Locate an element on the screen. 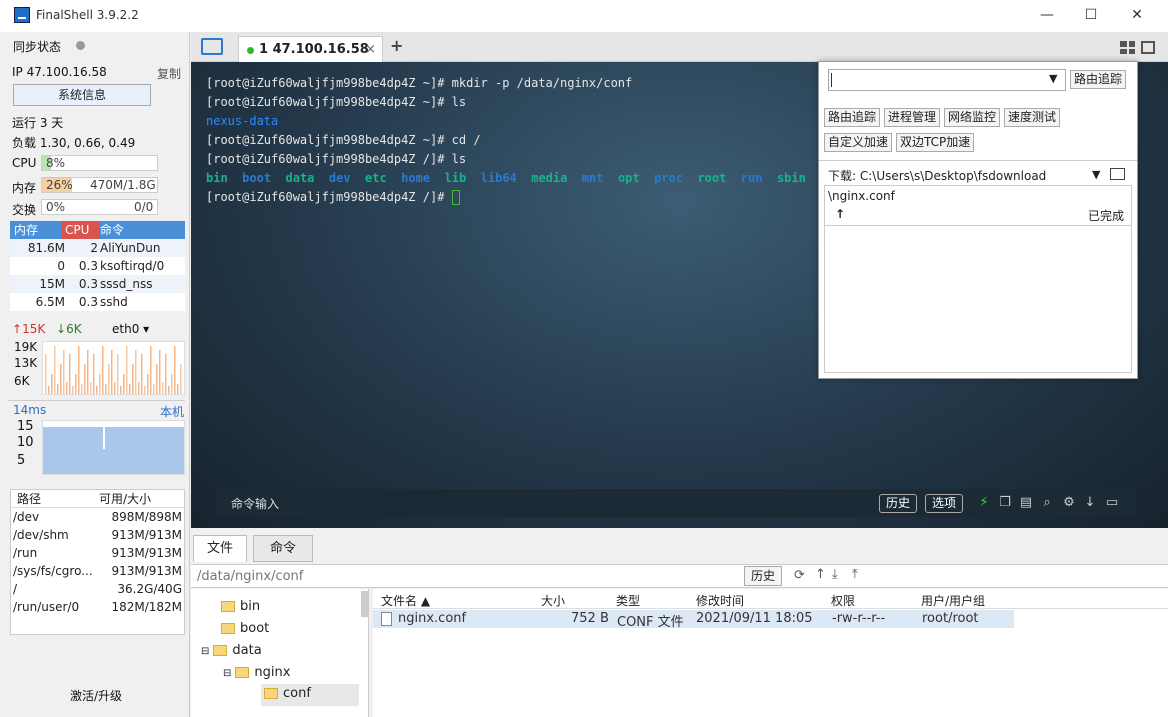  command-input-label: 命令输入 is located at coordinates (255, 503).